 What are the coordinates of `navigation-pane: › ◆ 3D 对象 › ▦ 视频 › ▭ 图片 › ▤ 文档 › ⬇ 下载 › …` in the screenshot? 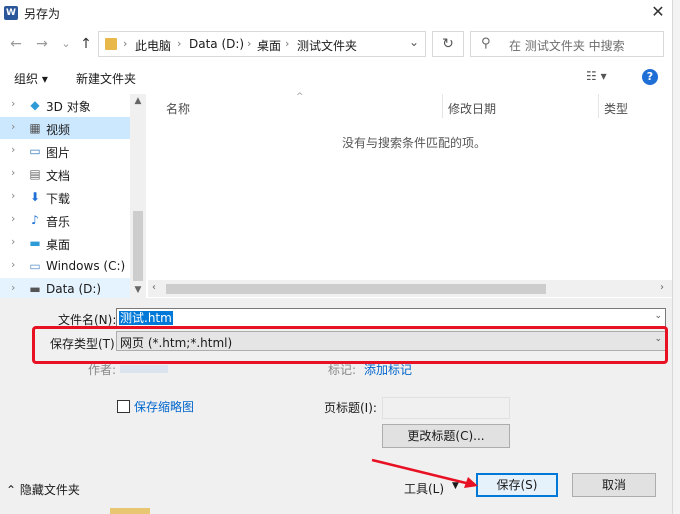 It's located at (73, 196).